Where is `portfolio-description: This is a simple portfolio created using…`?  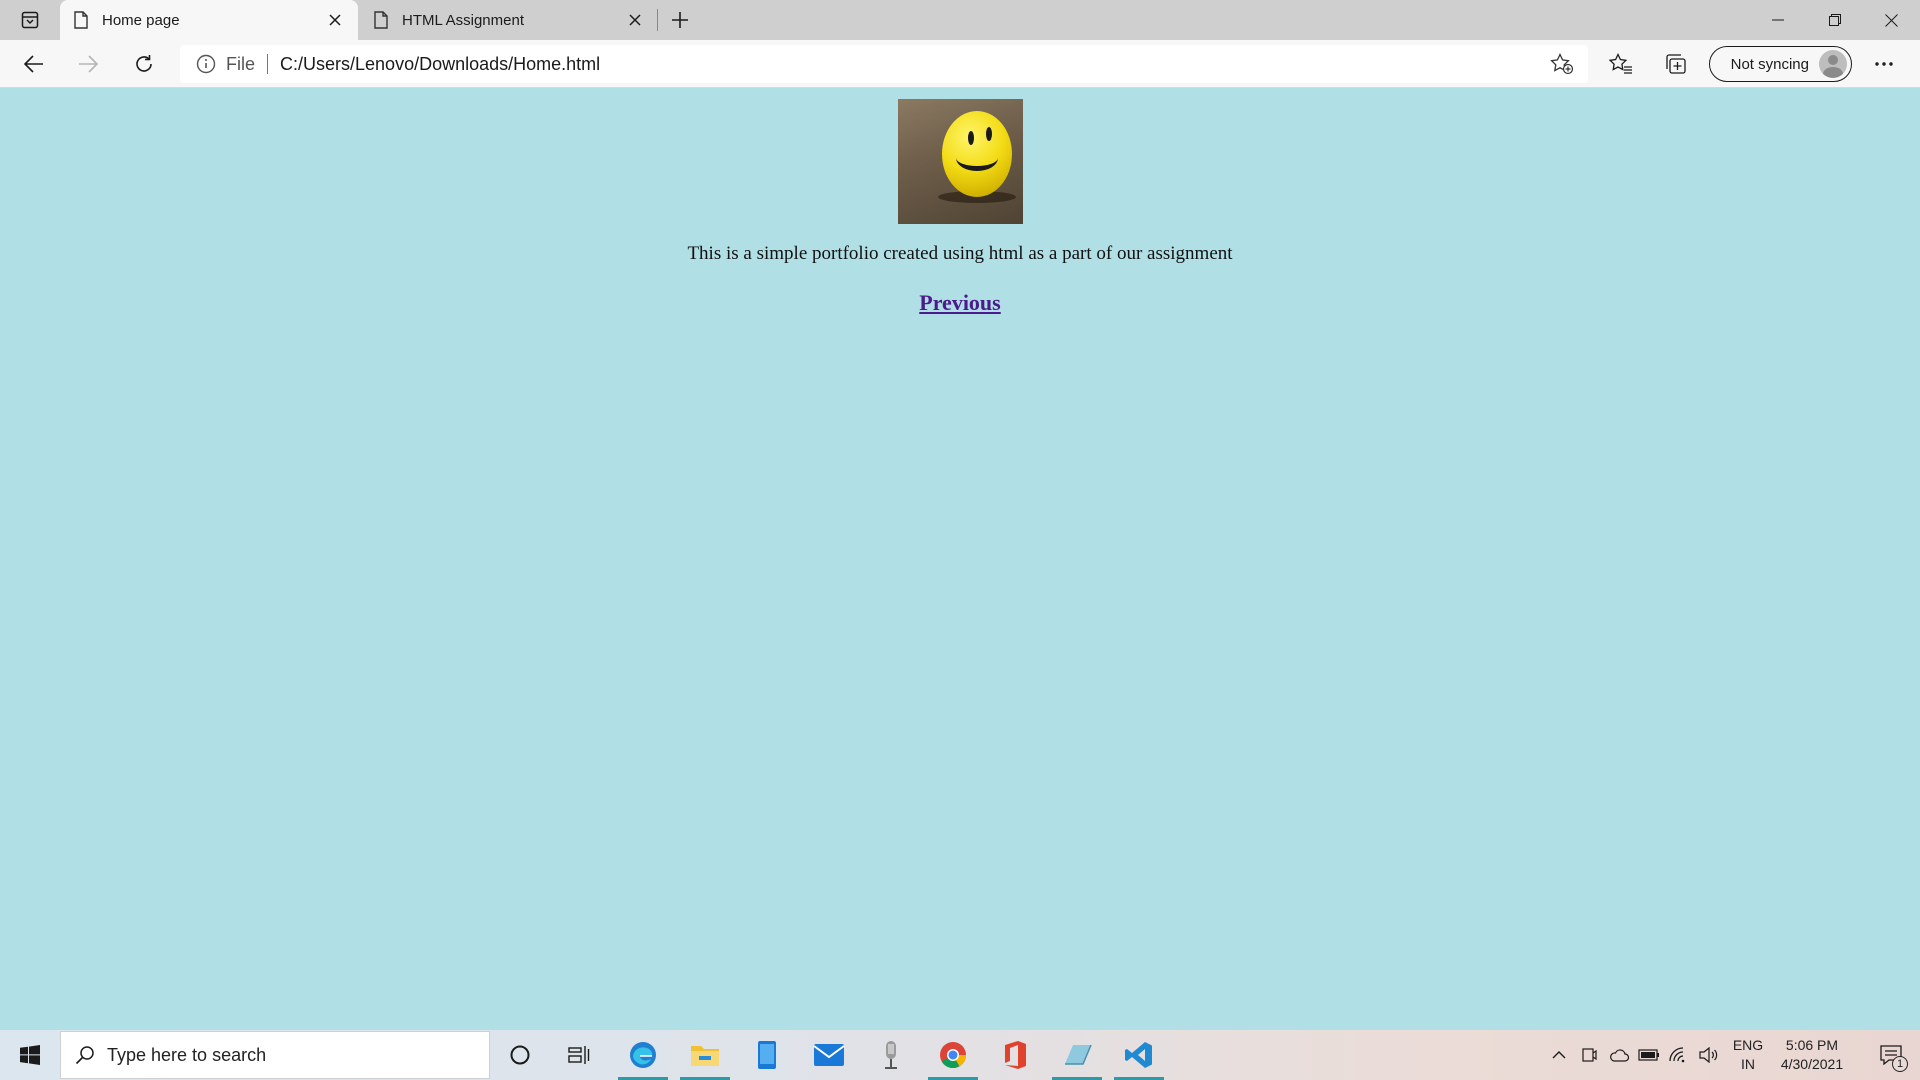
portfolio-description: This is a simple portfolio created using… is located at coordinates (960, 253).